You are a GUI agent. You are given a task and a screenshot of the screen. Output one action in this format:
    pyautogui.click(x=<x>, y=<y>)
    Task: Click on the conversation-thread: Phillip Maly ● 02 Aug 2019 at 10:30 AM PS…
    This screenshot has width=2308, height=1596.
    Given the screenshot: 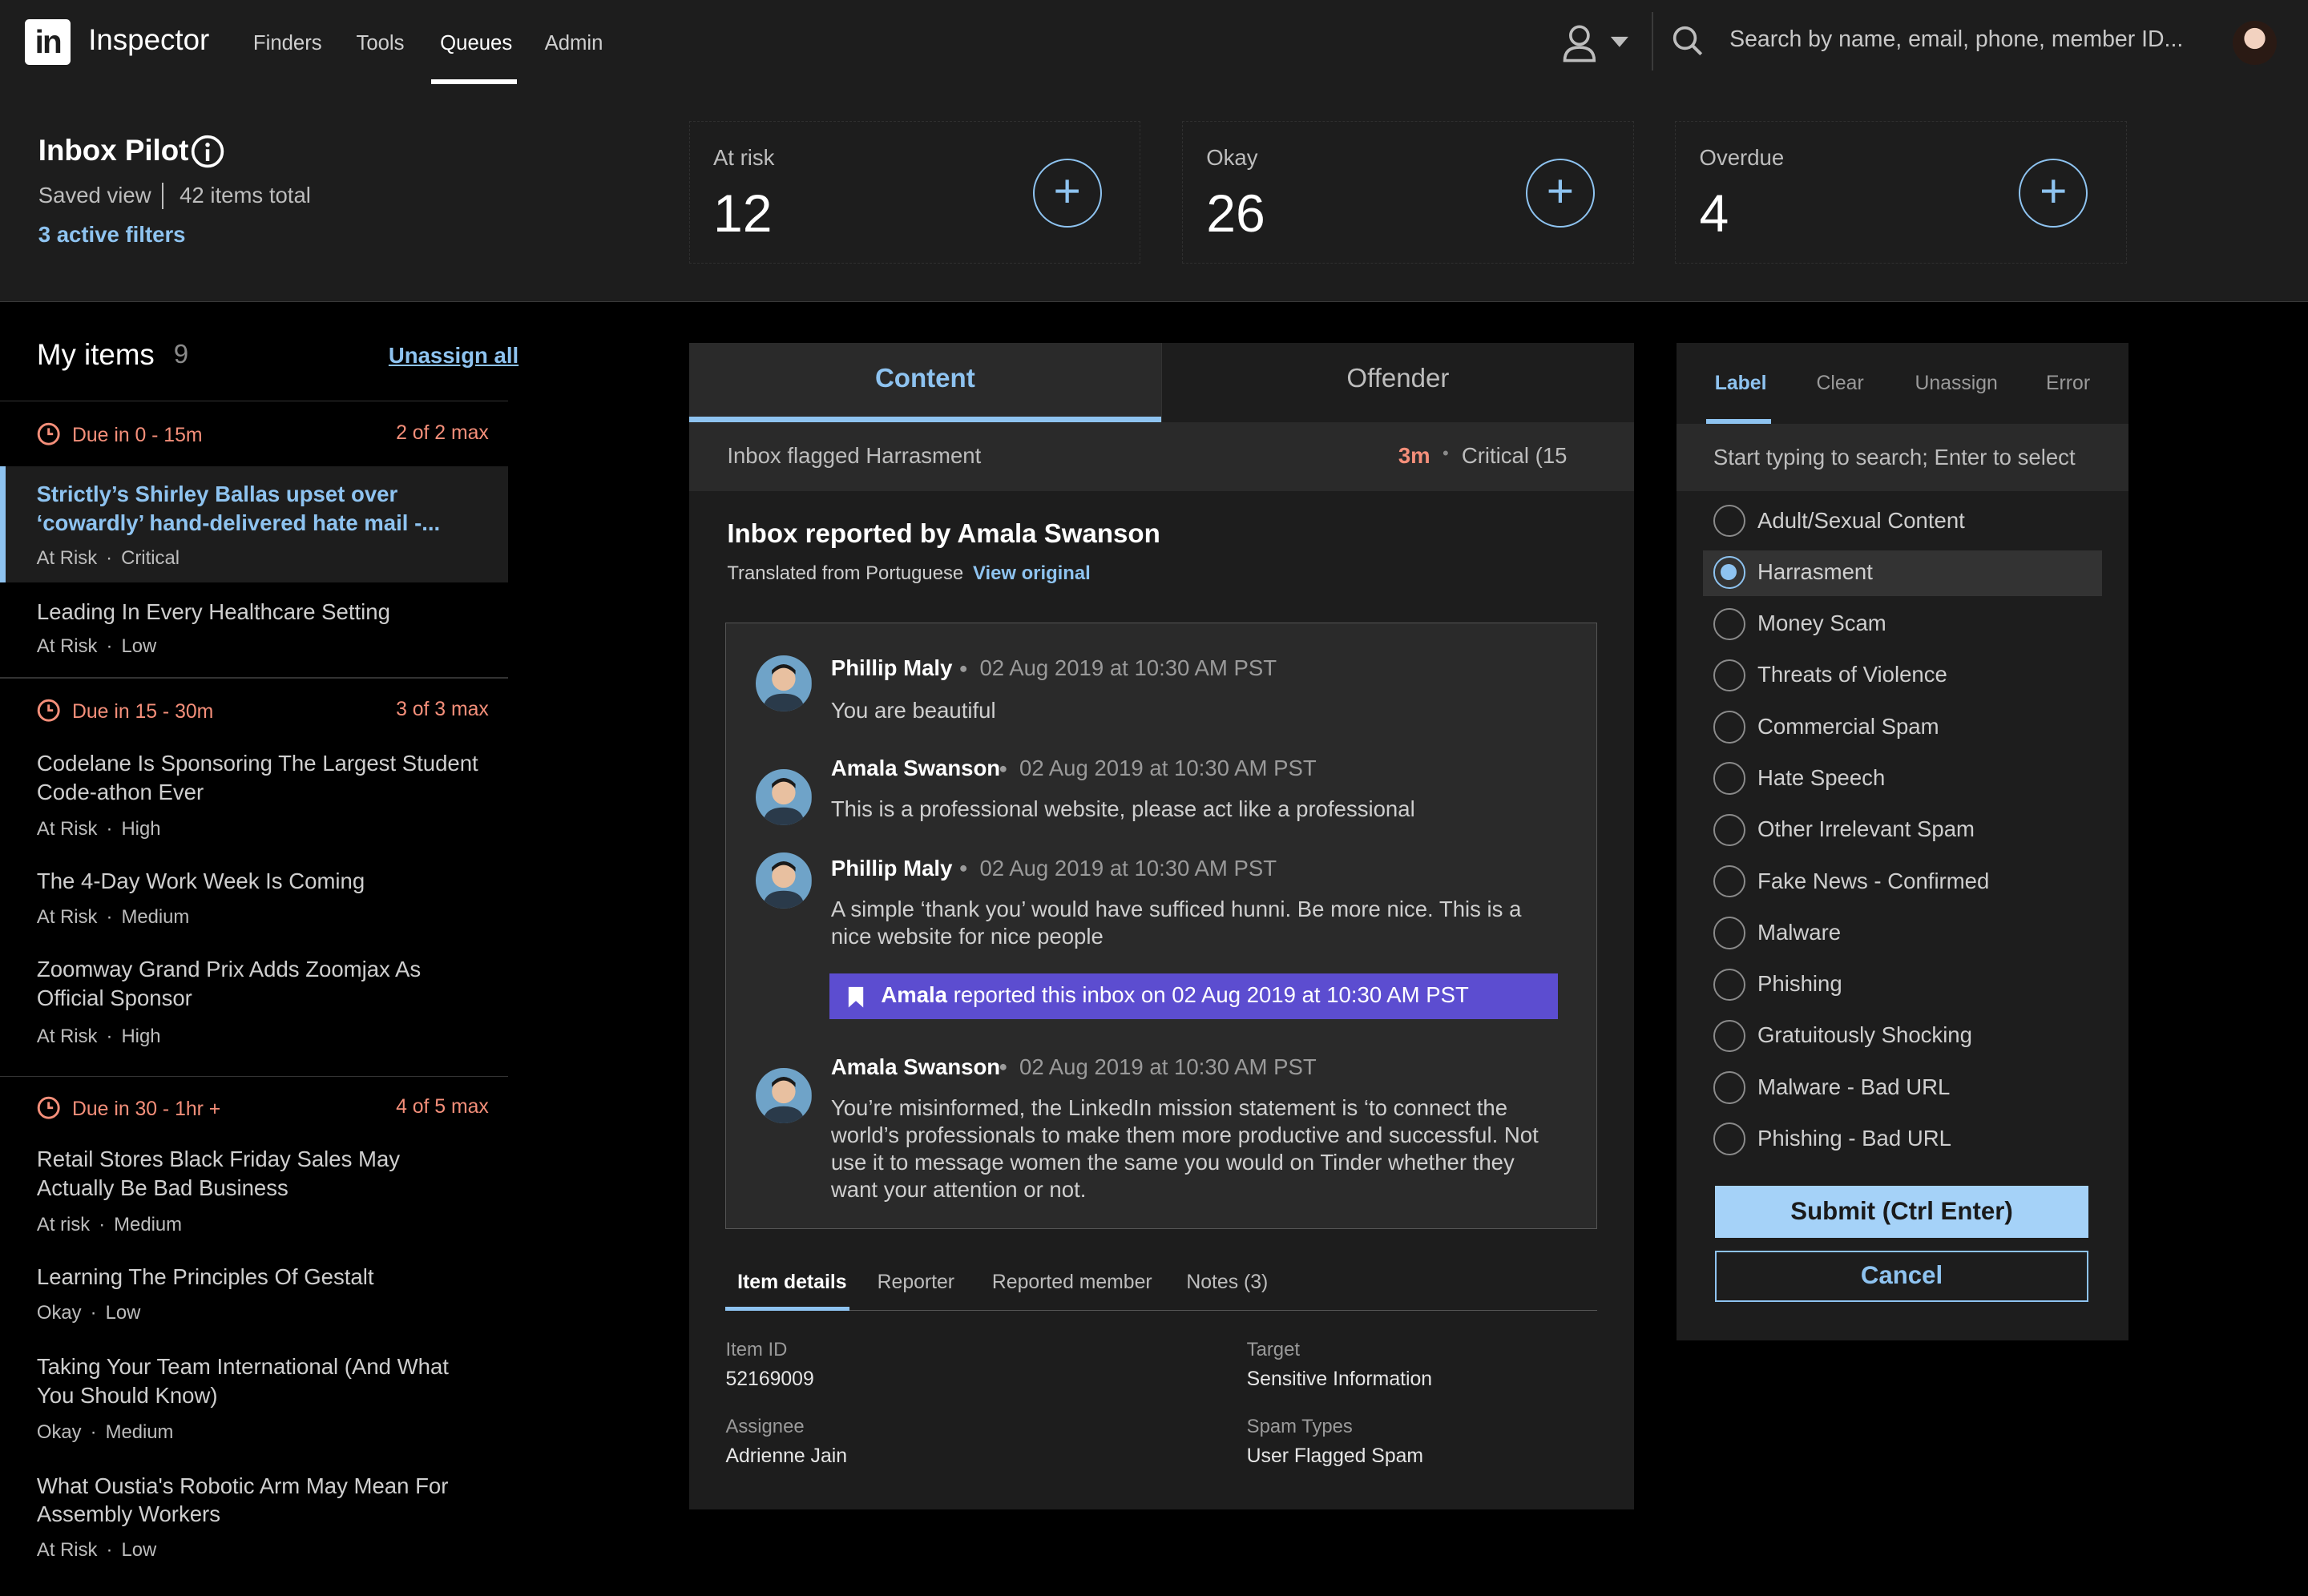 What is the action you would take?
    pyautogui.click(x=1161, y=925)
    